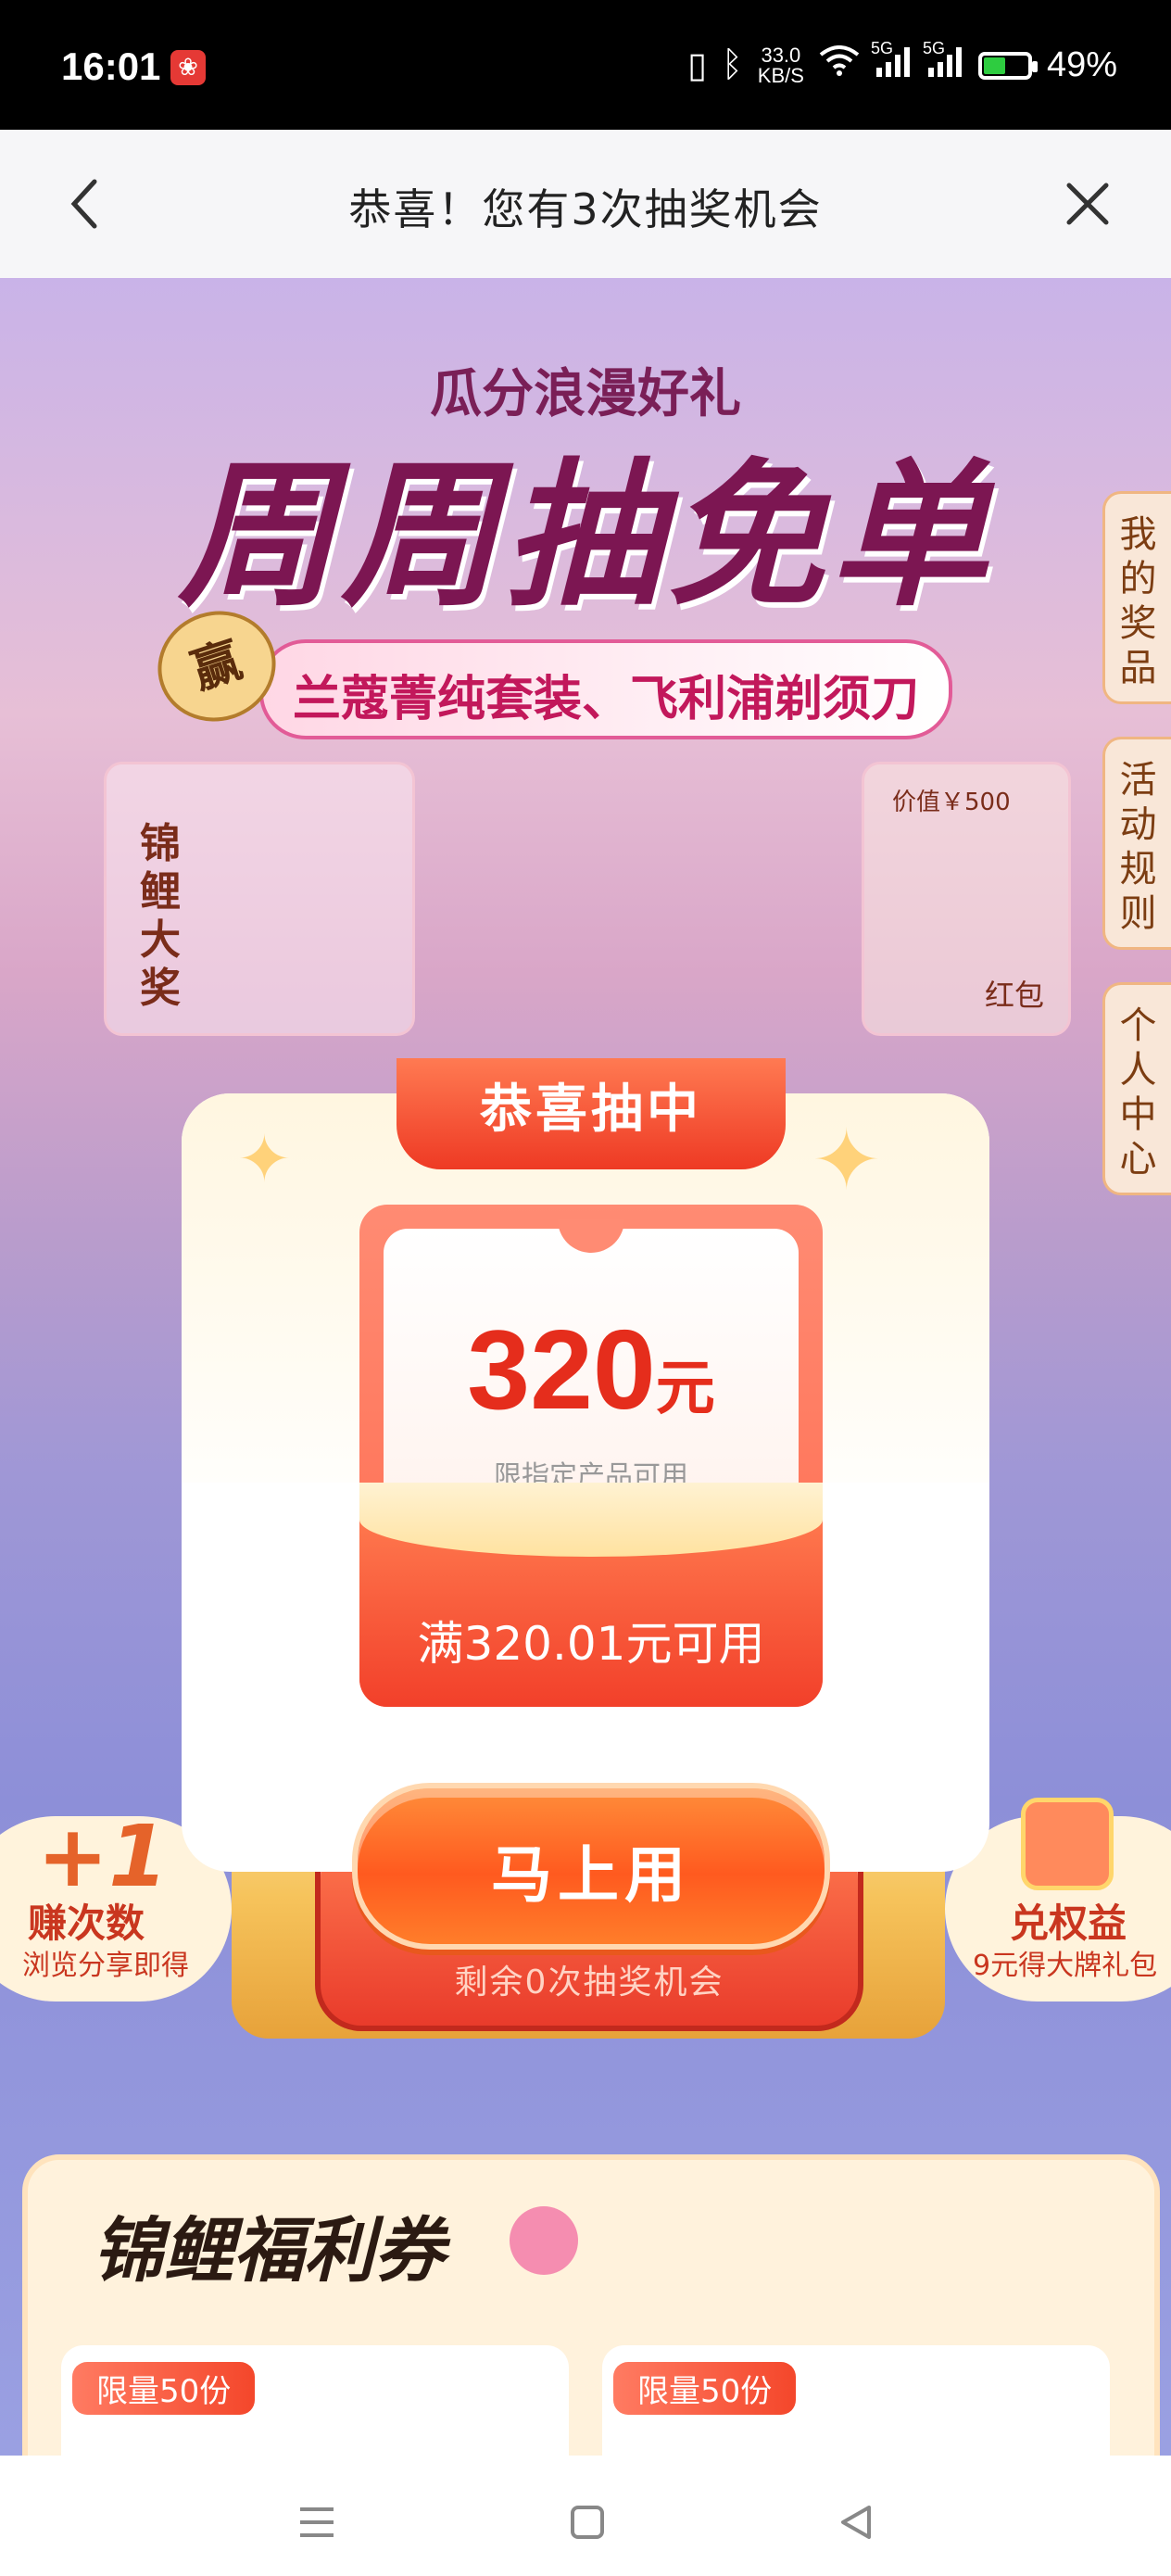 The image size is (1171, 2576). I want to click on home-button, so click(587, 2522).